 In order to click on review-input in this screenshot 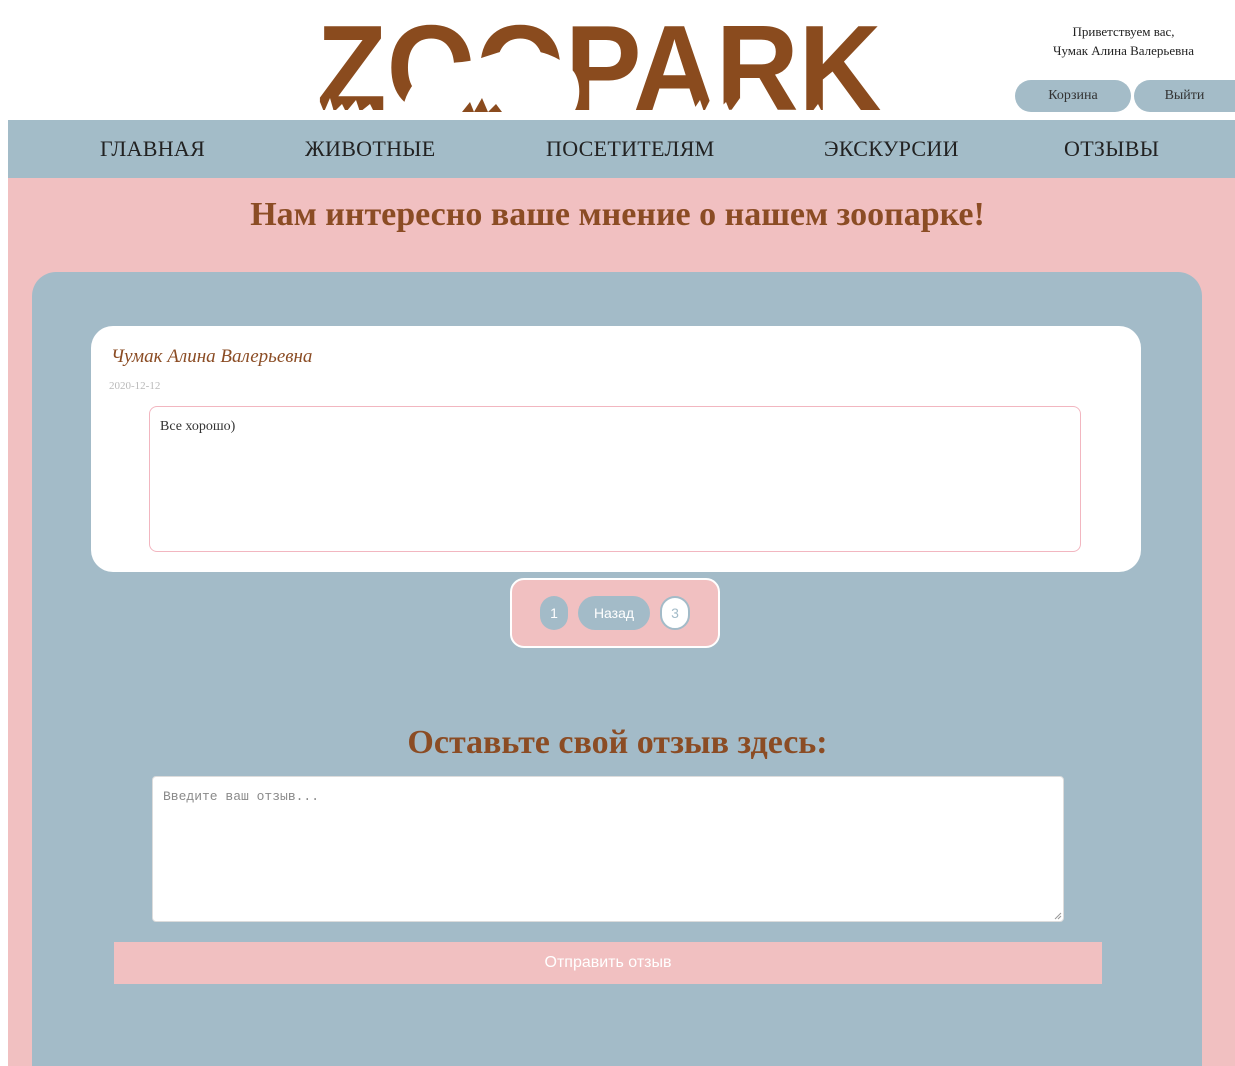, I will do `click(608, 849)`.